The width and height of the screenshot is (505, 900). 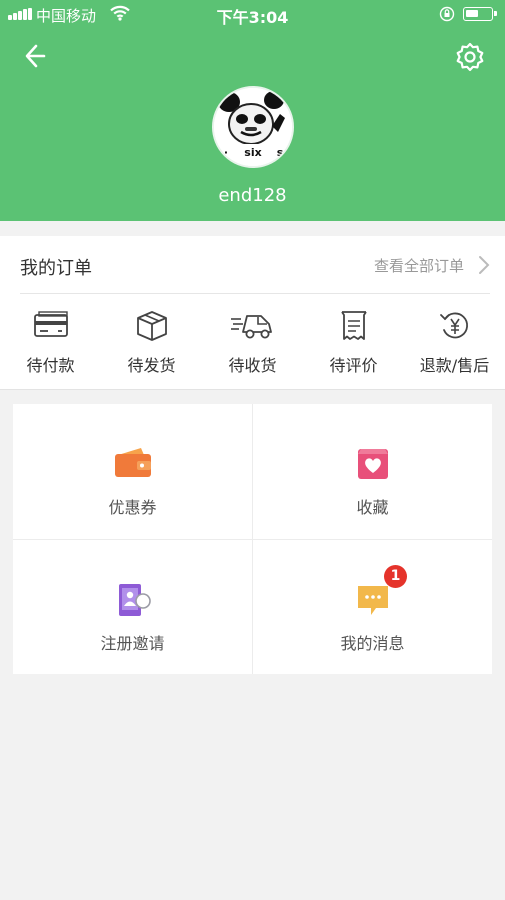 I want to click on order-item-label: 退款/售后, so click(x=454, y=365).